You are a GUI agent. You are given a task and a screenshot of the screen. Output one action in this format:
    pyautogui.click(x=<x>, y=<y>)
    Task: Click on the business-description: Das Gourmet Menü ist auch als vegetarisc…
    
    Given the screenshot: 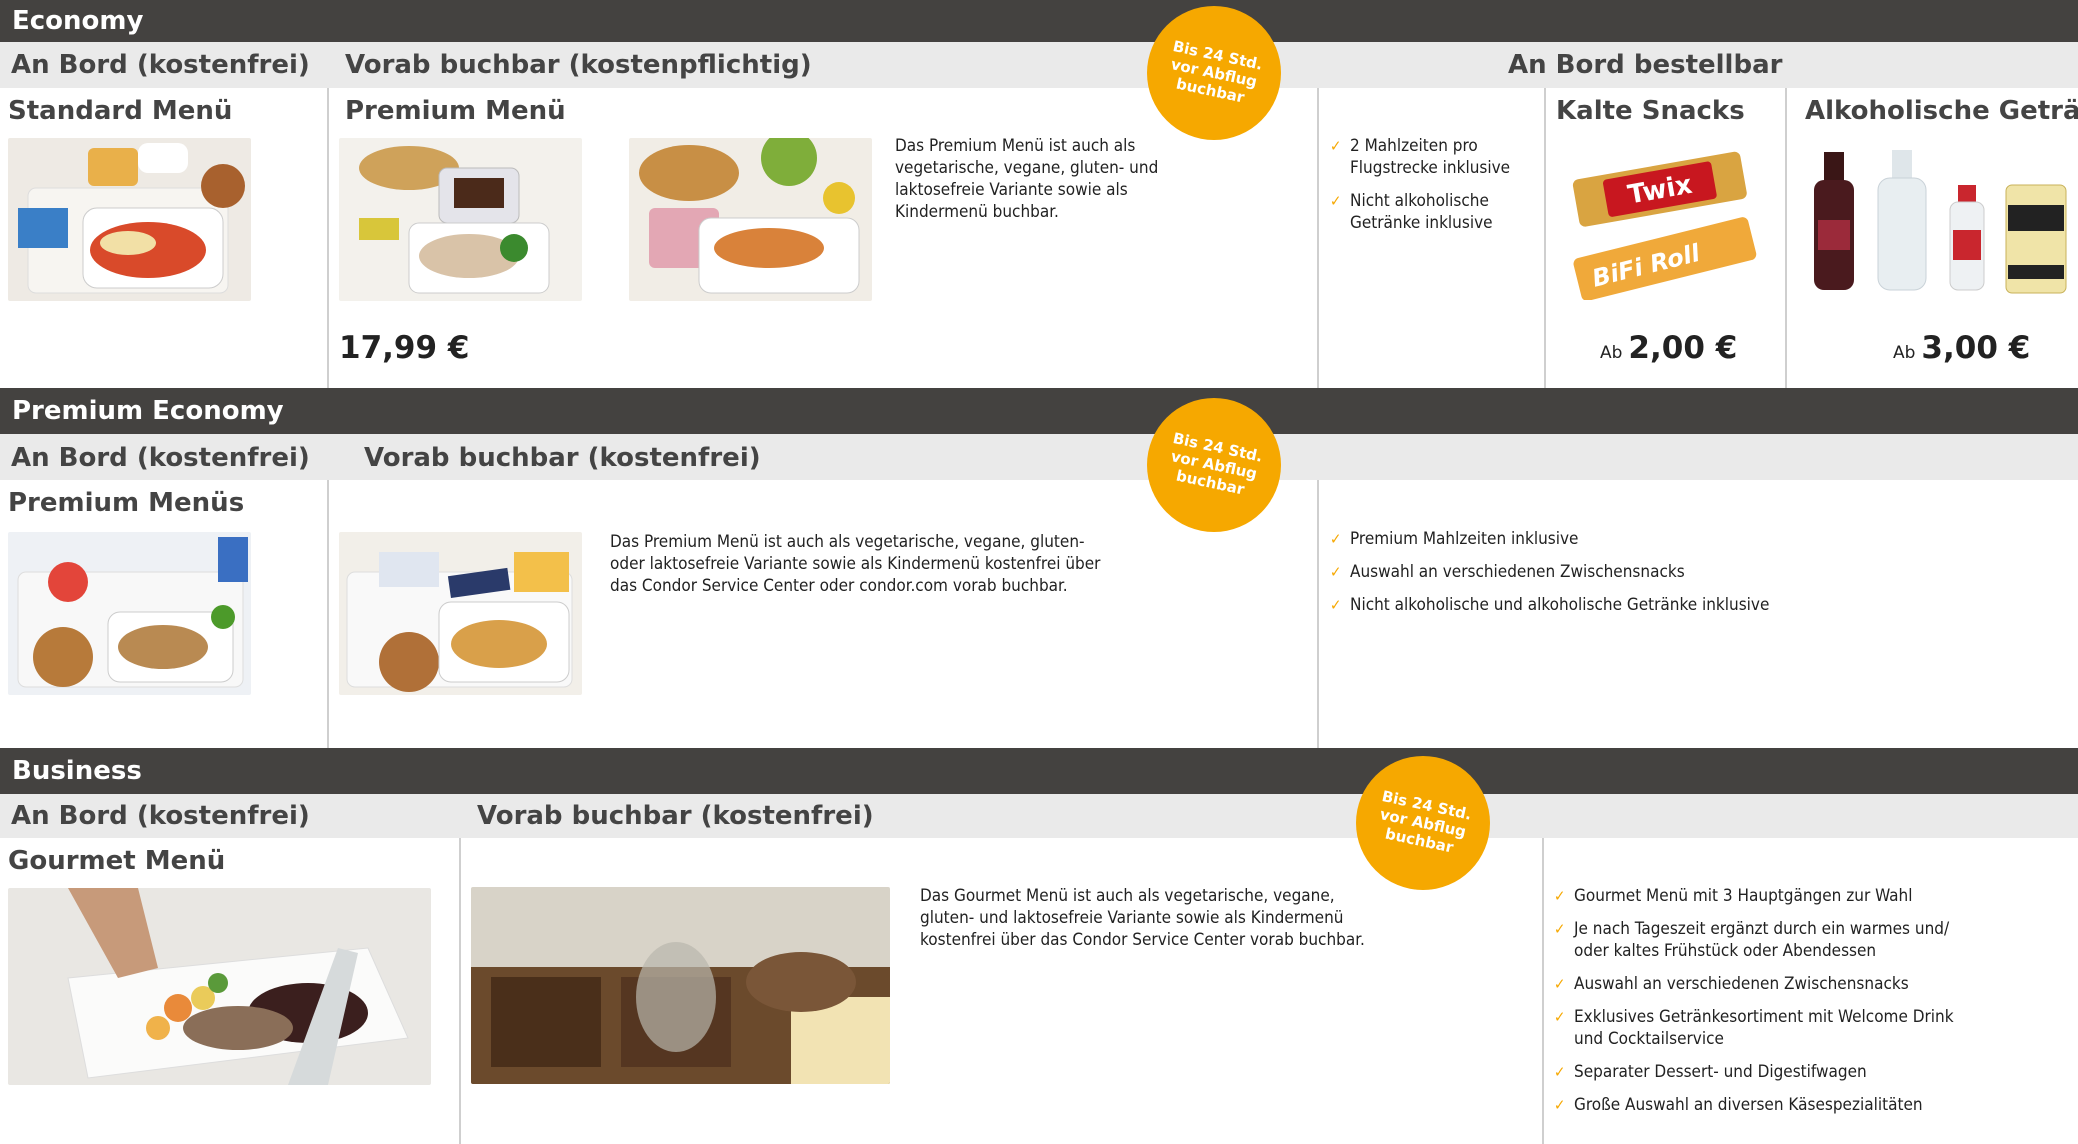 What is the action you would take?
    pyautogui.click(x=1142, y=918)
    